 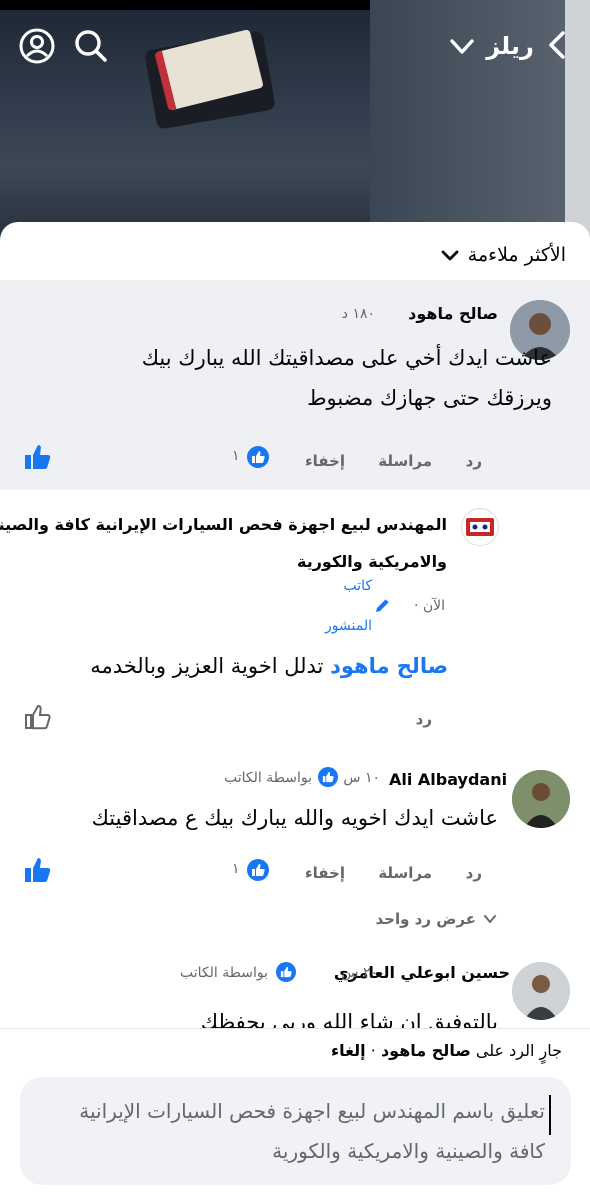 What do you see at coordinates (510, 46) in the screenshot?
I see `reels-title: ريلز` at bounding box center [510, 46].